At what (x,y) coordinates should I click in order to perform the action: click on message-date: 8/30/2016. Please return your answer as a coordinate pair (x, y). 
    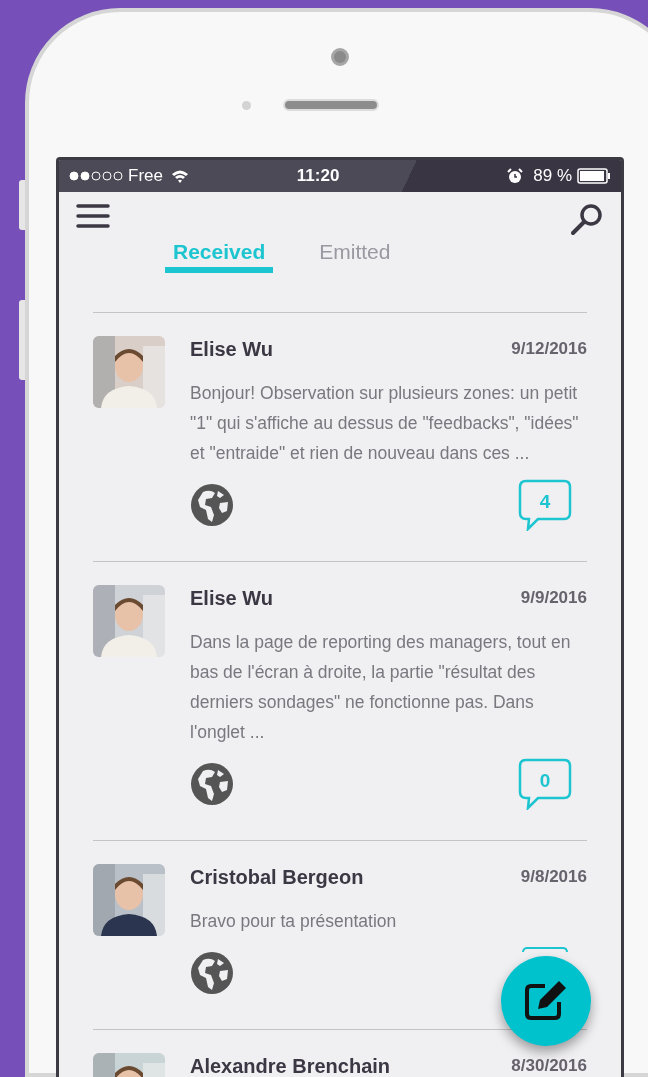
    Looking at the image, I should click on (549, 1066).